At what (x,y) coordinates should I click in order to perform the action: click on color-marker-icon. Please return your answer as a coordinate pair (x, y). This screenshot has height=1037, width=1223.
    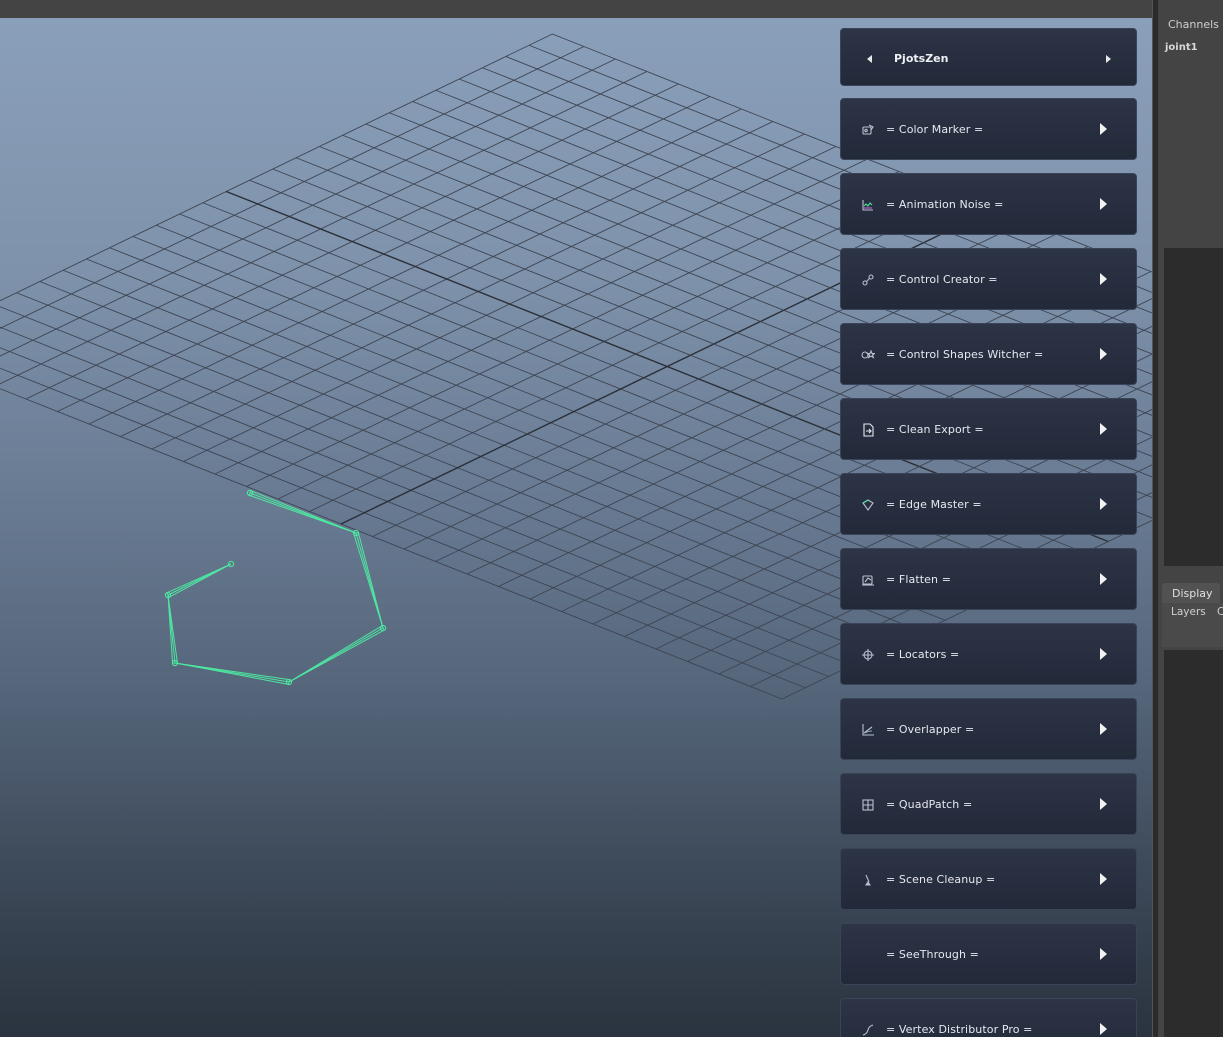
    Looking at the image, I should click on (868, 129).